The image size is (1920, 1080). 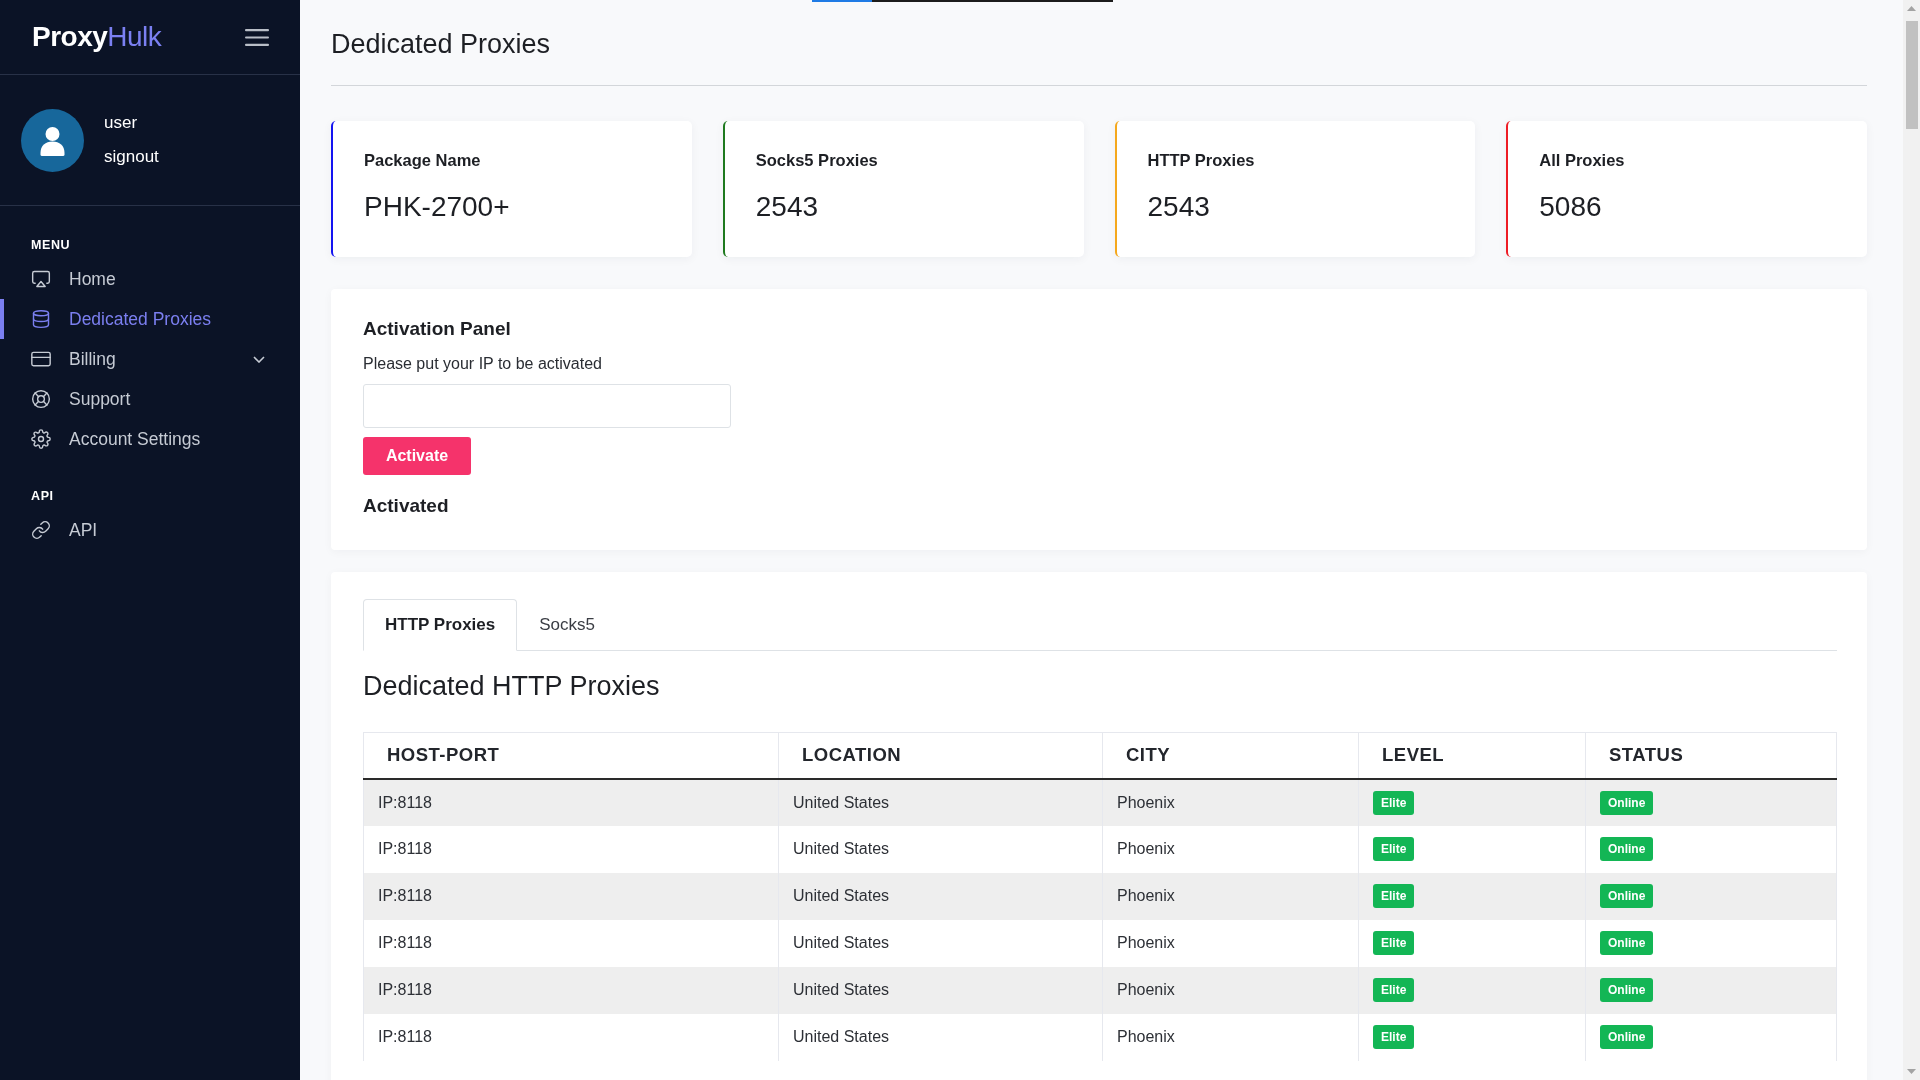 I want to click on scroll-up-icon, so click(x=1911, y=8).